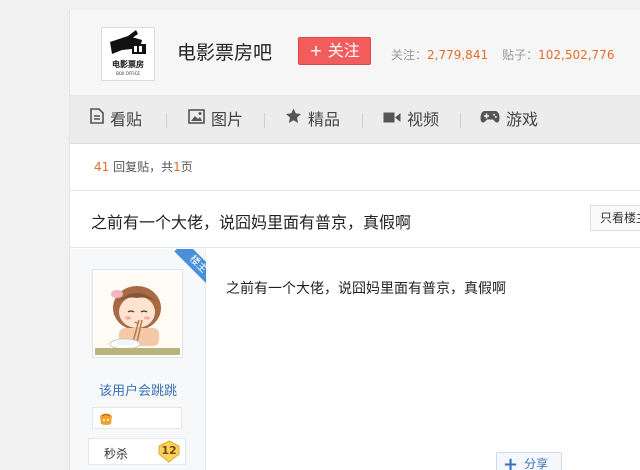 Image resolution: width=640 pixels, height=470 pixels. I want to click on nav-tab-videos-label: 视频, so click(423, 119).